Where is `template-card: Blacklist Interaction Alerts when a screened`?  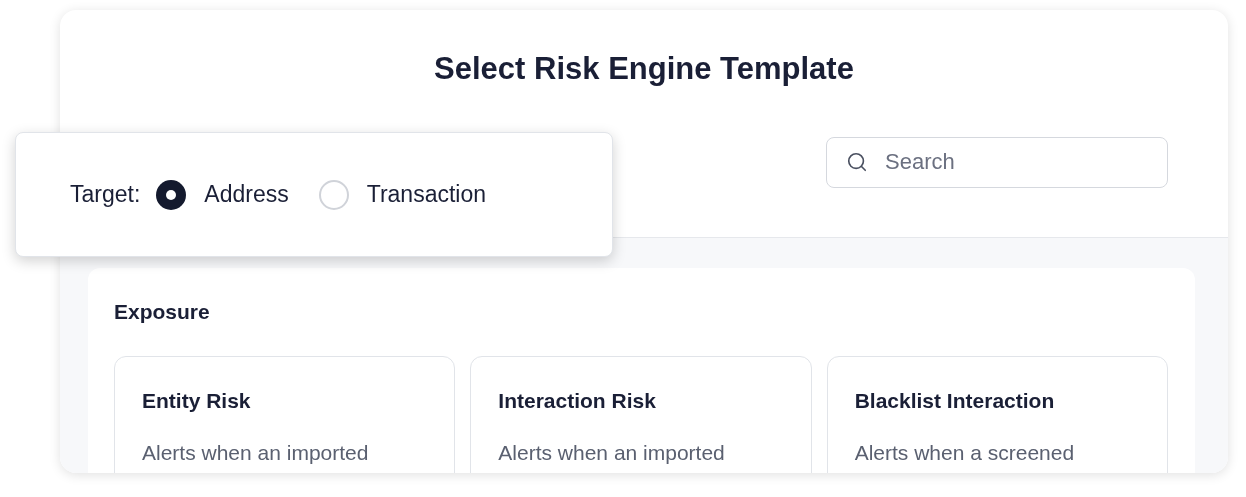
template-card: Blacklist Interaction Alerts when a screened is located at coordinates (997, 414).